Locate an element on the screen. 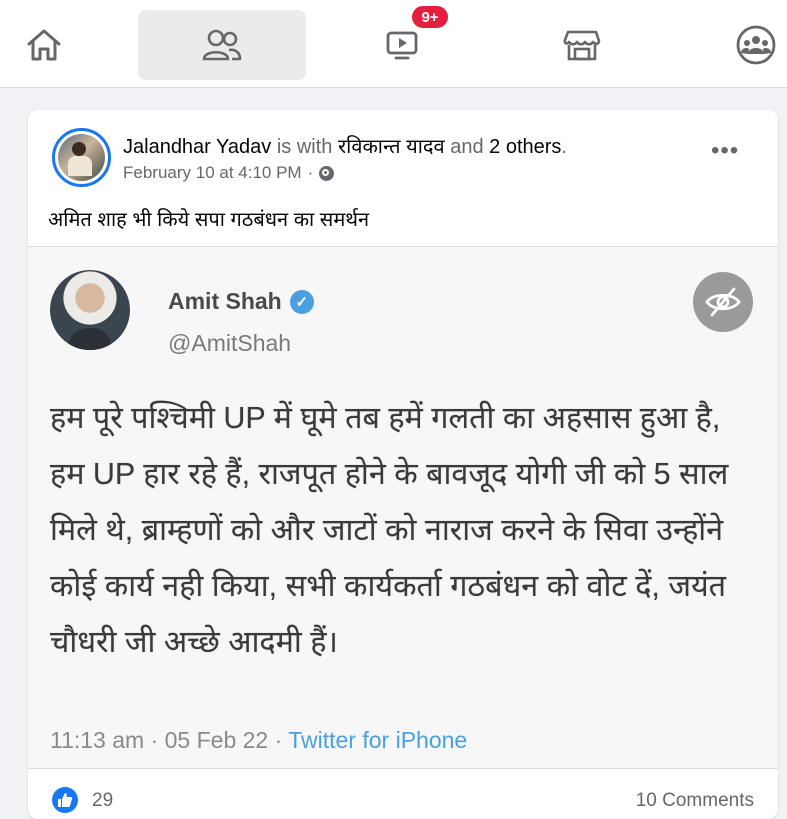 The height and width of the screenshot is (819, 787). tweet-author: Amit Shah ✓ is located at coordinates (241, 301).